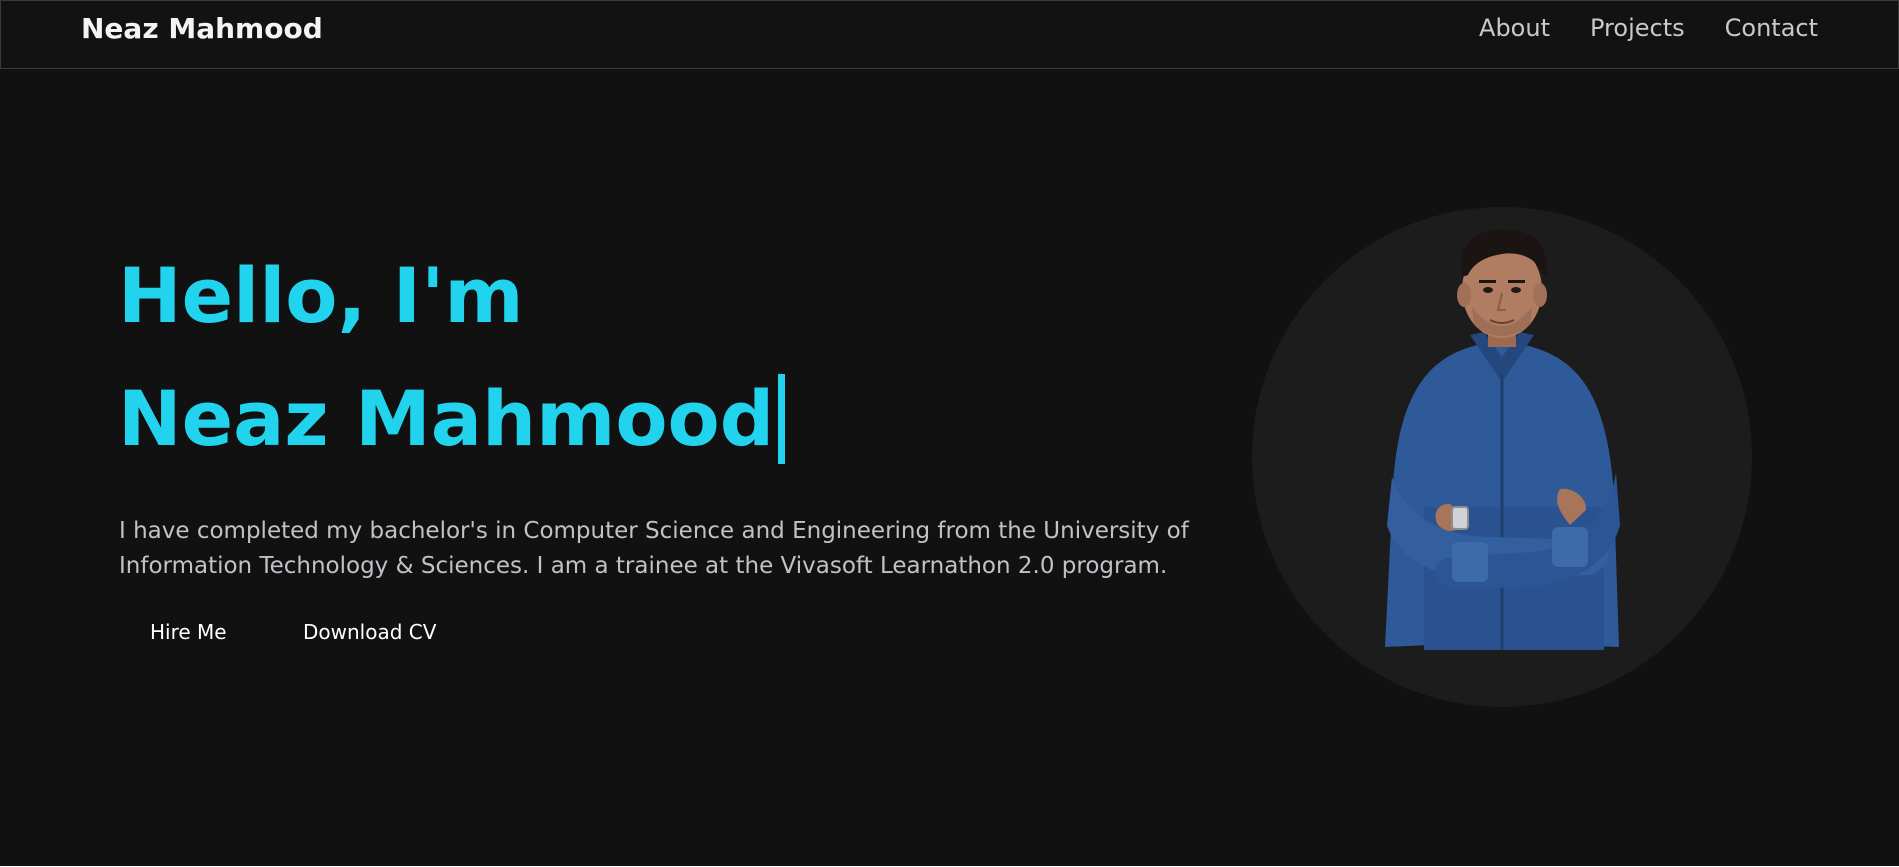 The height and width of the screenshot is (867, 1899). Describe the element at coordinates (1771, 28) in the screenshot. I see `nav-link-contact: Contact` at that location.